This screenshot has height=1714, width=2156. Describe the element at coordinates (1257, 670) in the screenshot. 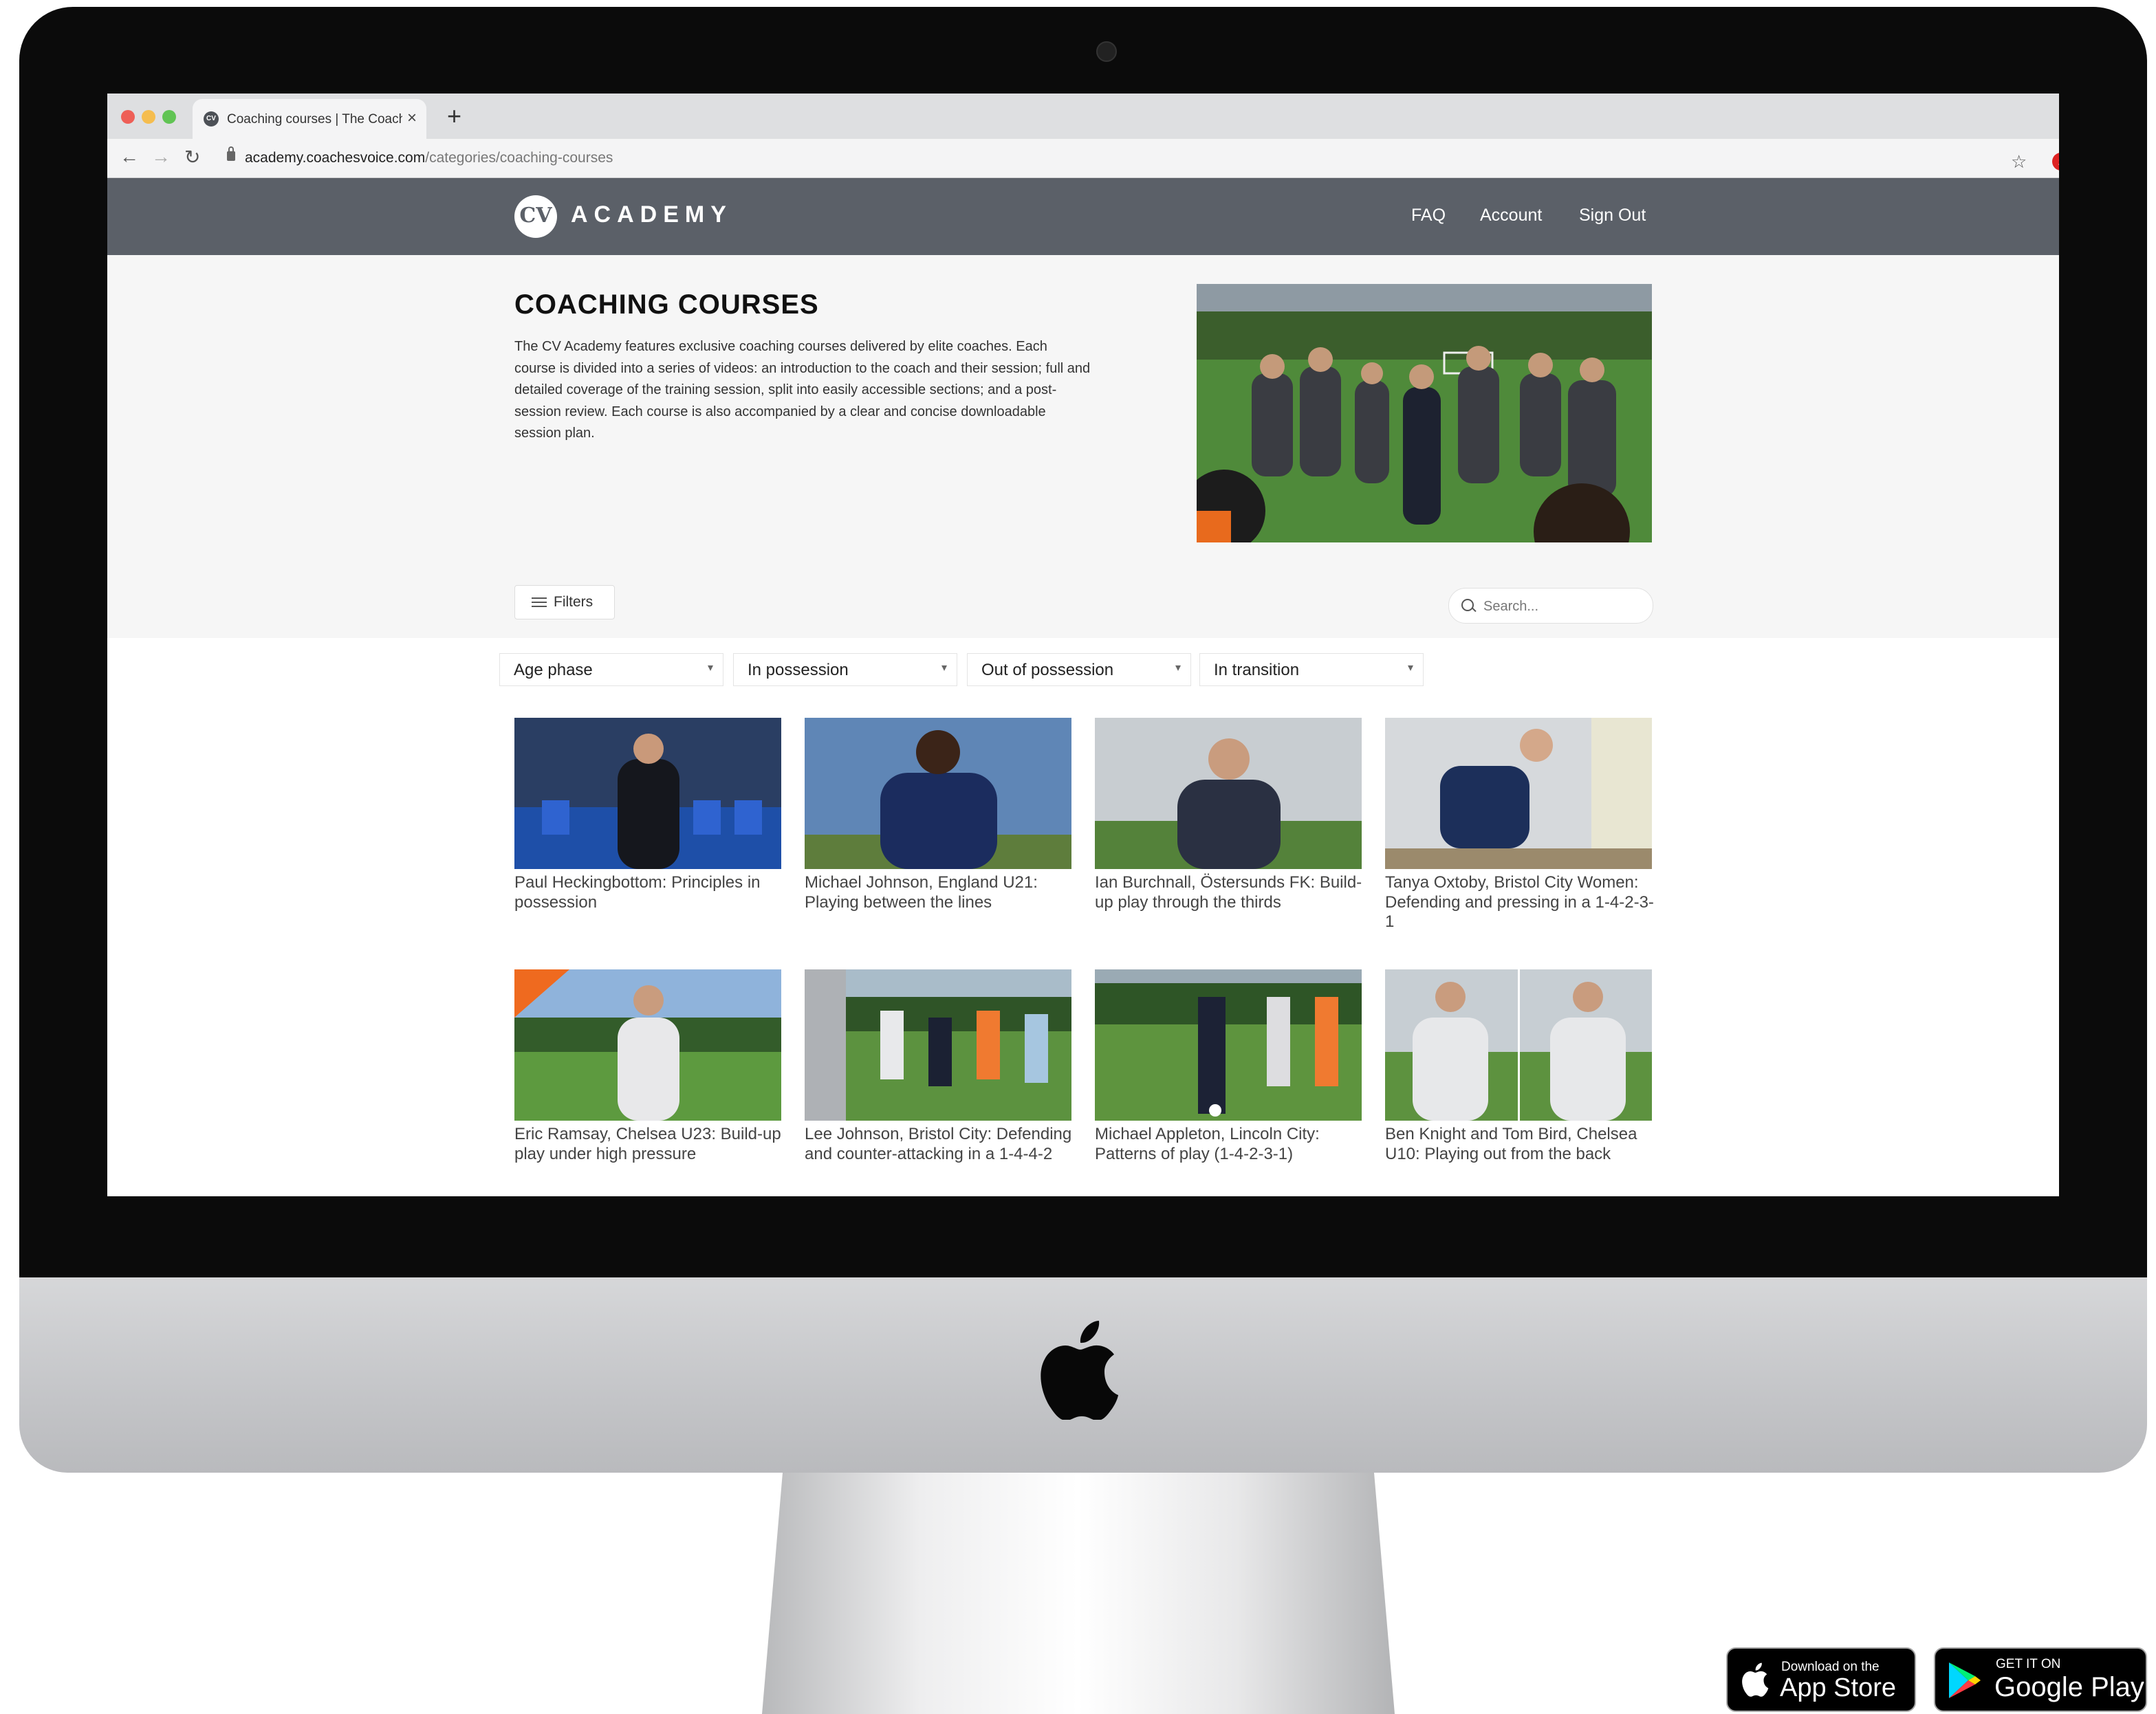

I see `dropdown-label: In transition` at that location.